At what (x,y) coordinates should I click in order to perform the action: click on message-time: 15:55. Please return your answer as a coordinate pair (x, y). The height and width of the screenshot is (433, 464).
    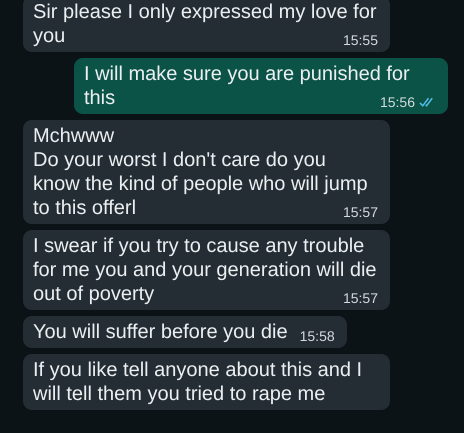
    Looking at the image, I should click on (360, 40).